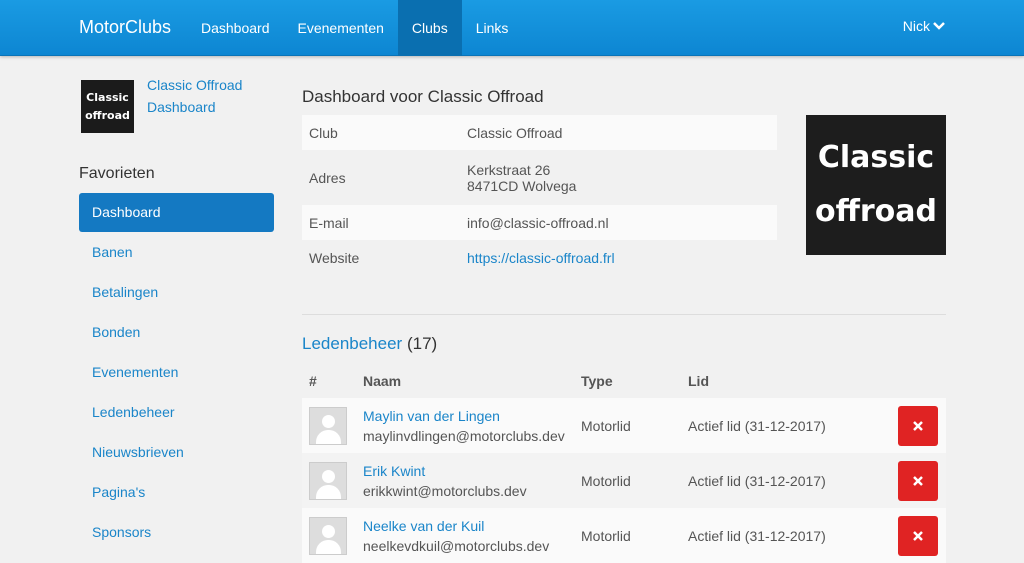  I want to click on club-links: Classic Offroad Dashboard, so click(194, 96).